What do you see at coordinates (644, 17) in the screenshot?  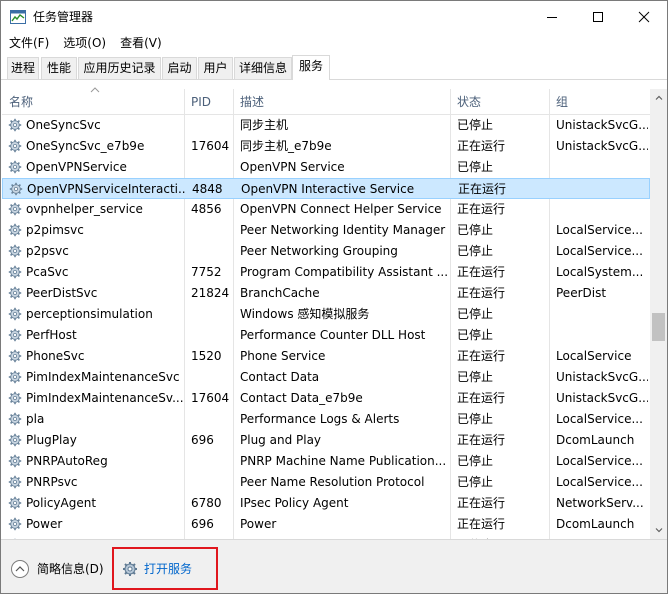 I see `close-button` at bounding box center [644, 17].